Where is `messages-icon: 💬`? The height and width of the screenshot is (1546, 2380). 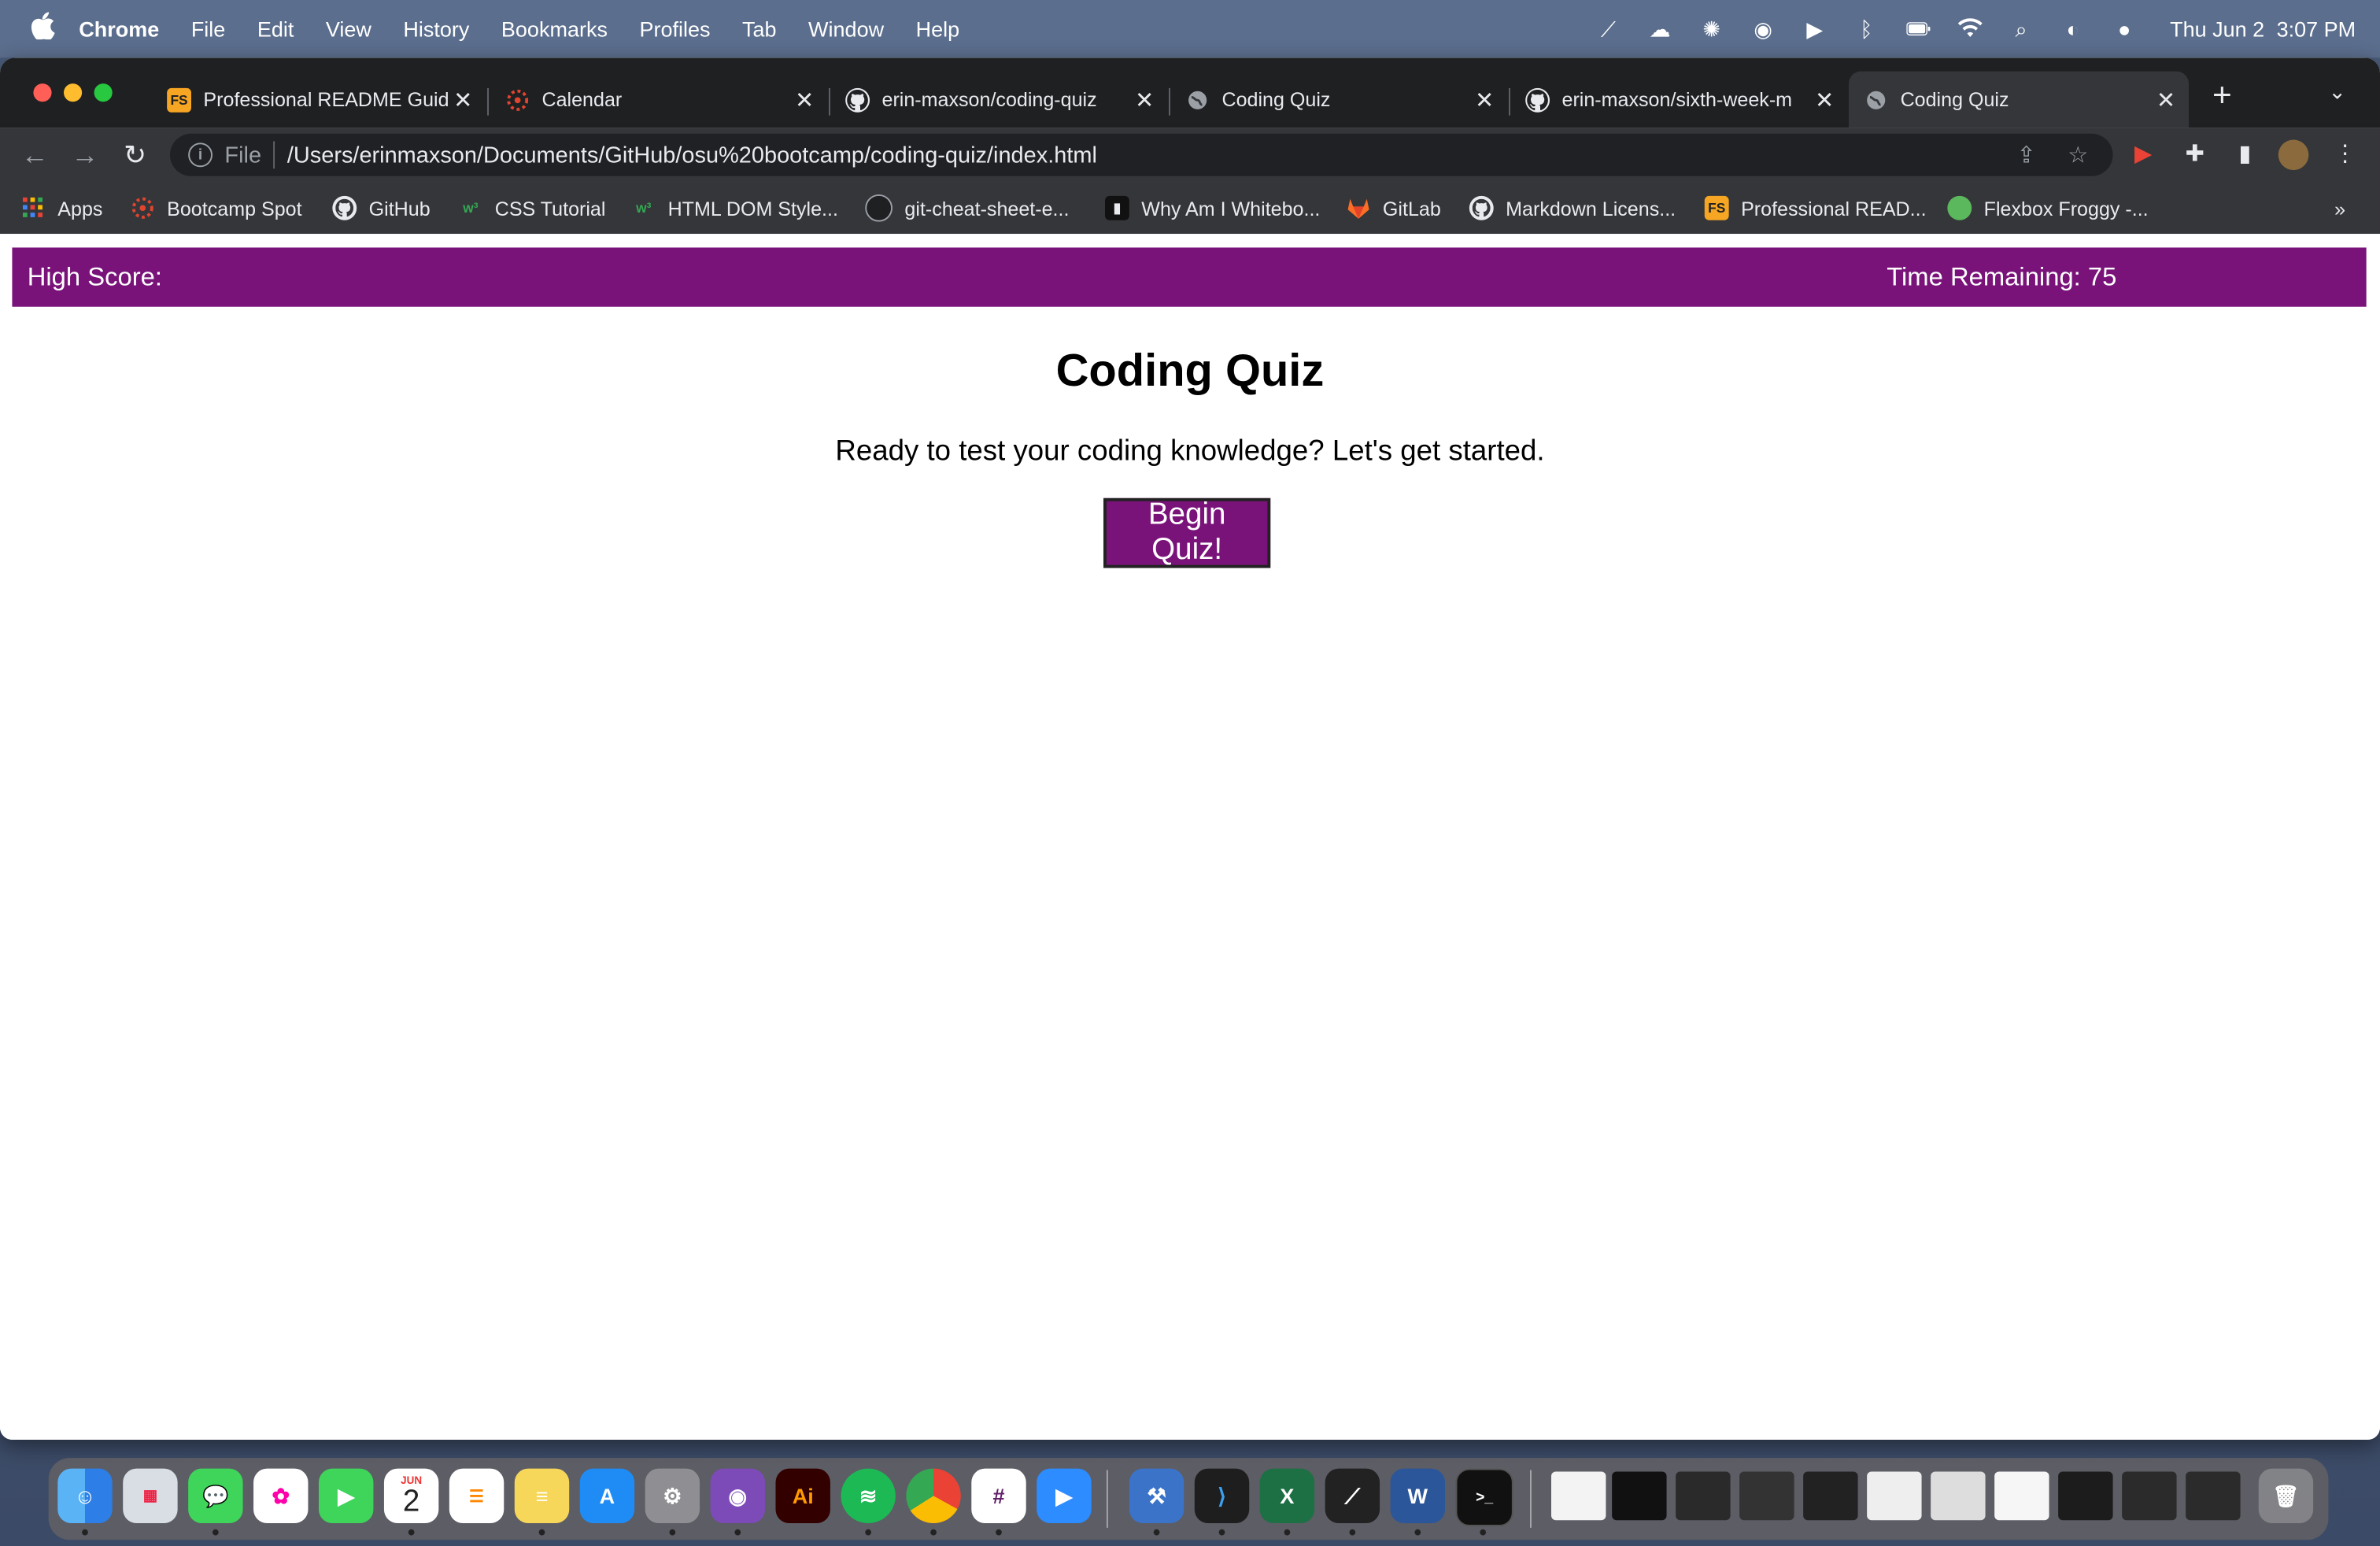 messages-icon: 💬 is located at coordinates (216, 1496).